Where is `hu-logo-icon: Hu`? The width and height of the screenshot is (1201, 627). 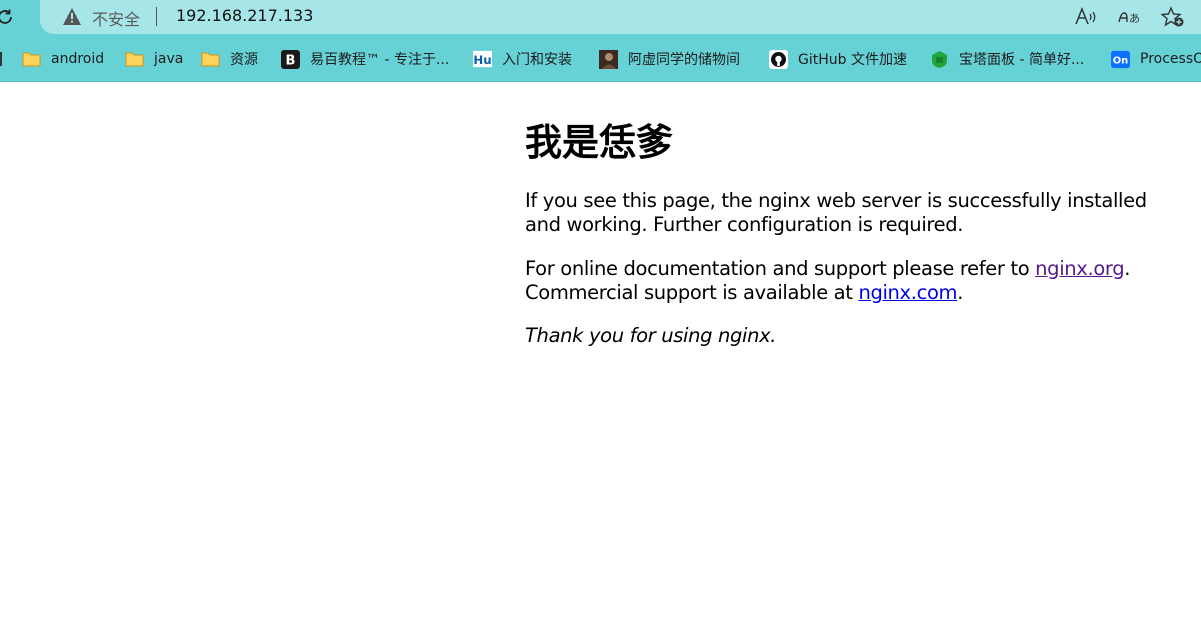 hu-logo-icon: Hu is located at coordinates (482, 59).